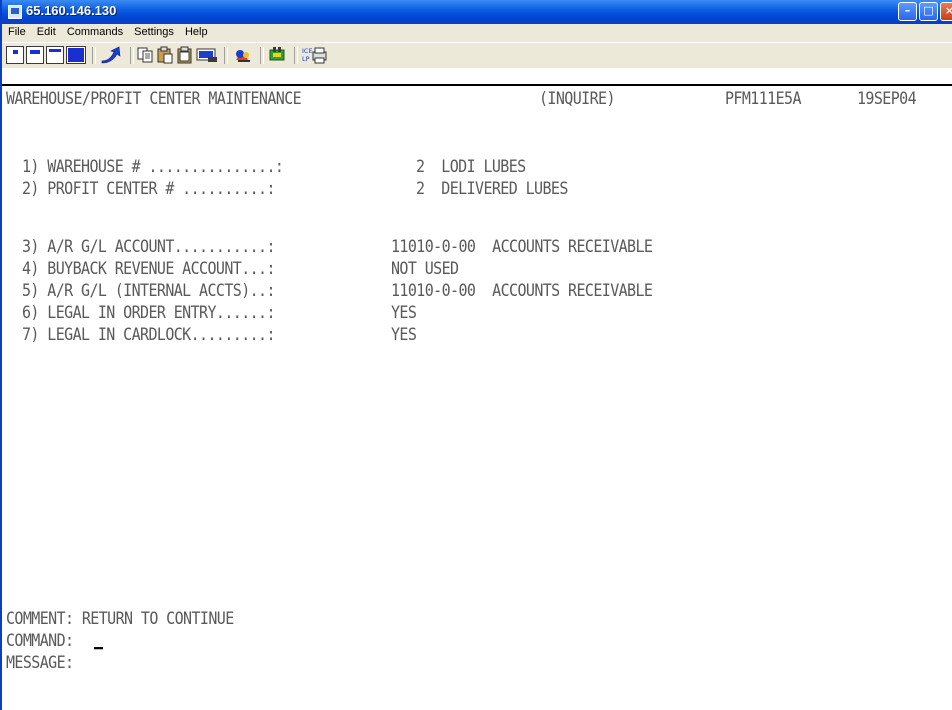 This screenshot has height=710, width=952. I want to click on toolbar: ICE LP, so click(477, 55).